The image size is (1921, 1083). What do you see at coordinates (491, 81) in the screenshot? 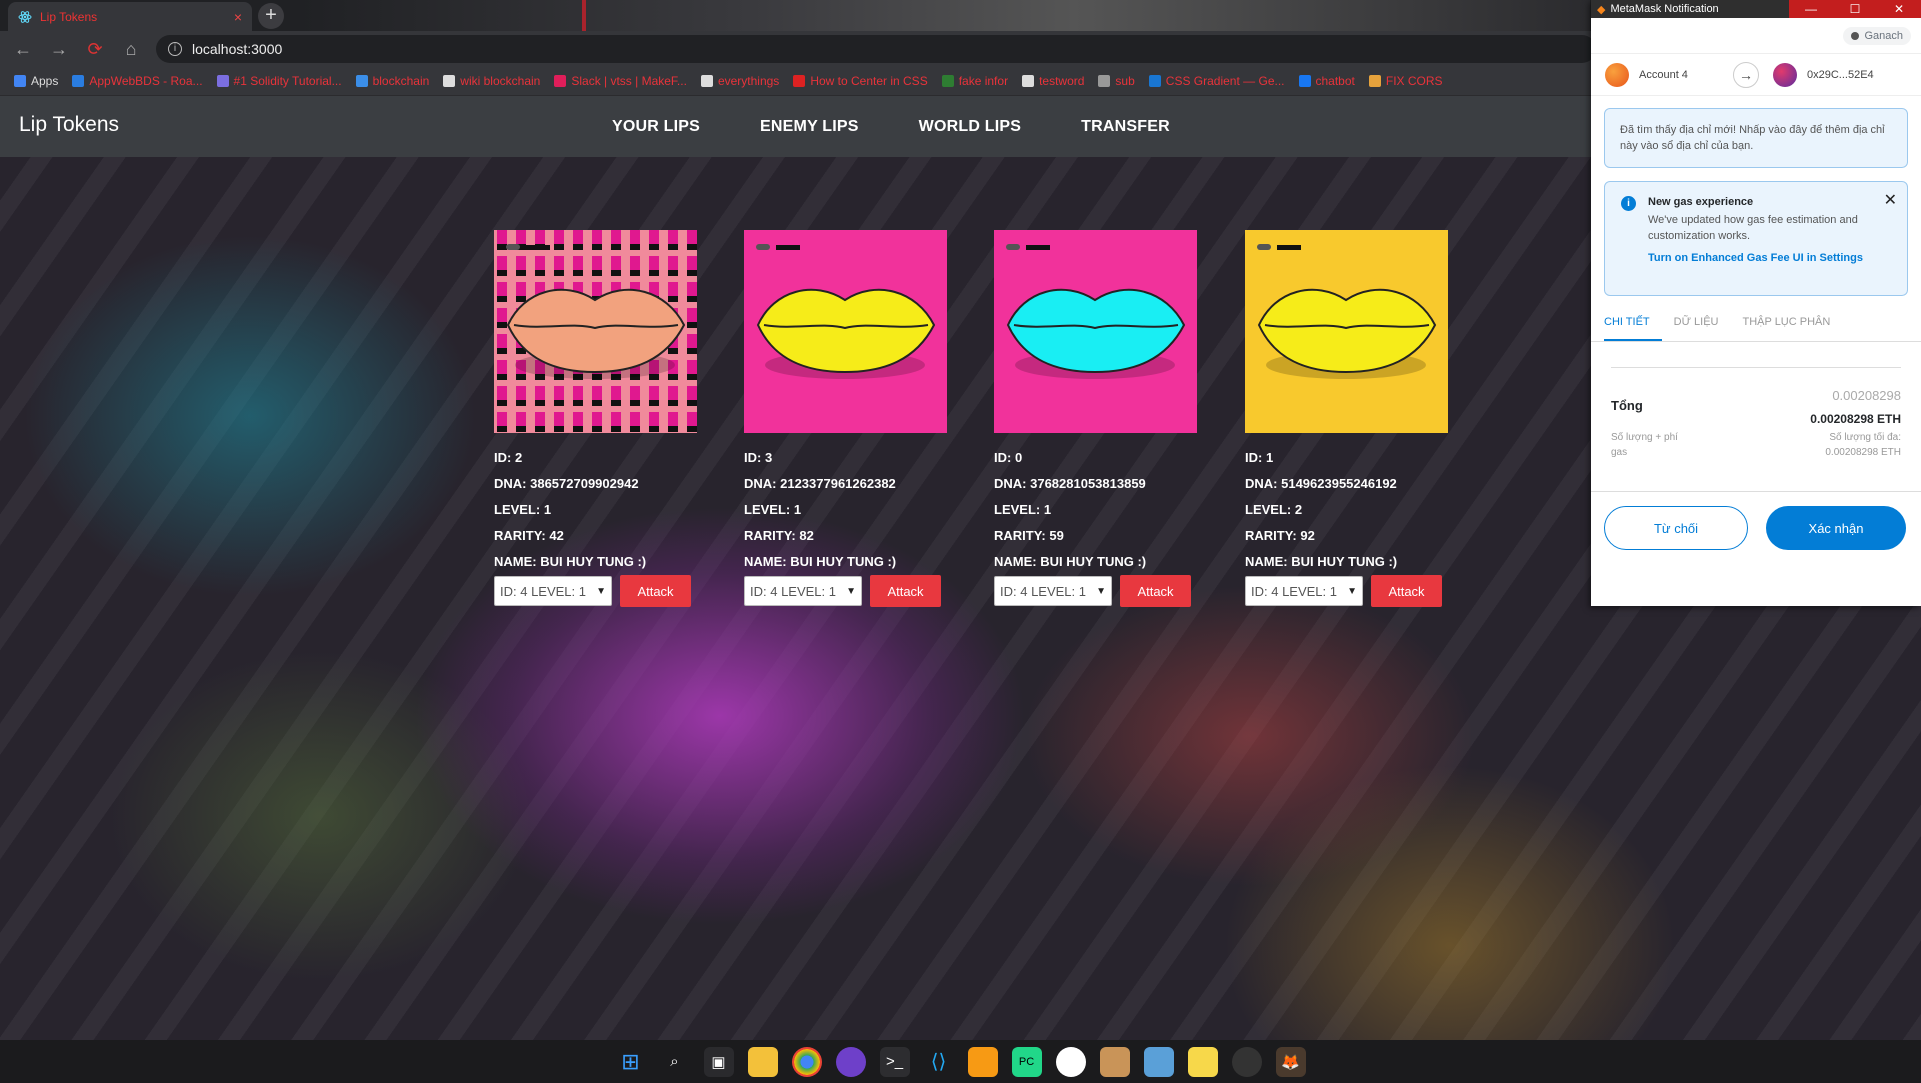
I see `bookmark-item: wiki blockchain` at bounding box center [491, 81].